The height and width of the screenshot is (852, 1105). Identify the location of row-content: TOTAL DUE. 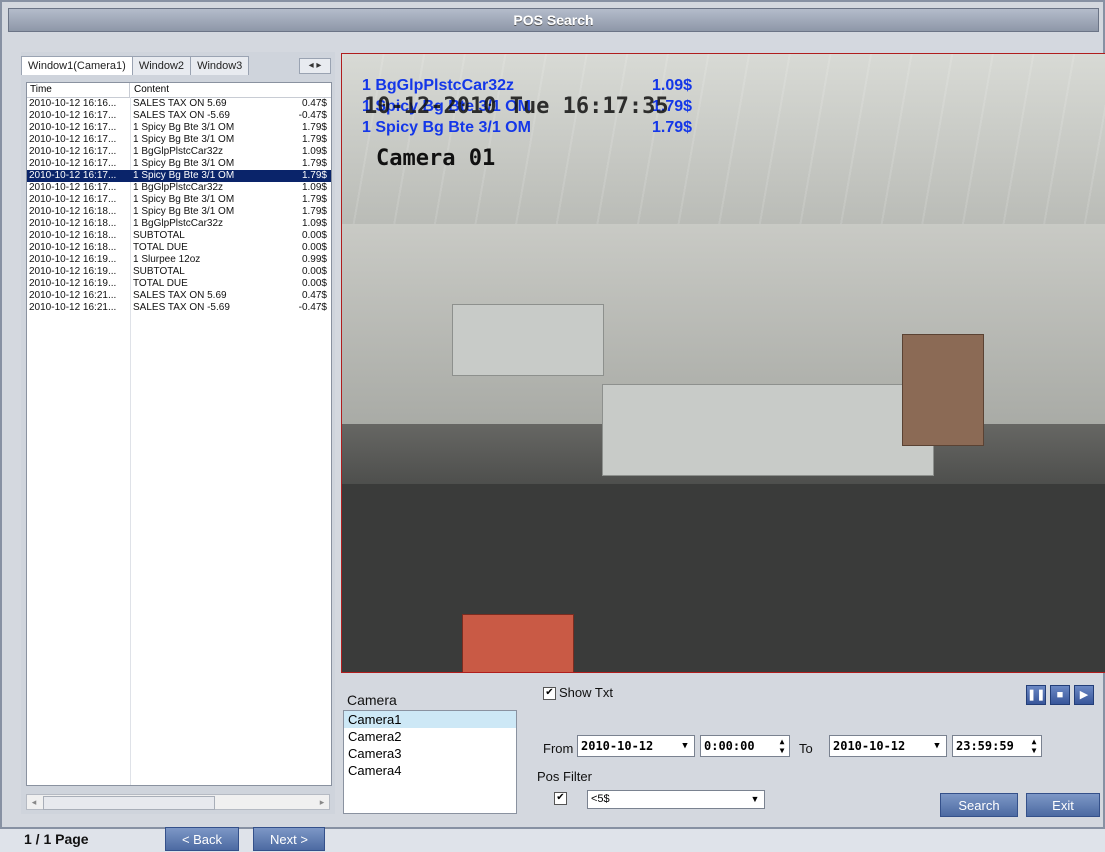
(160, 283).